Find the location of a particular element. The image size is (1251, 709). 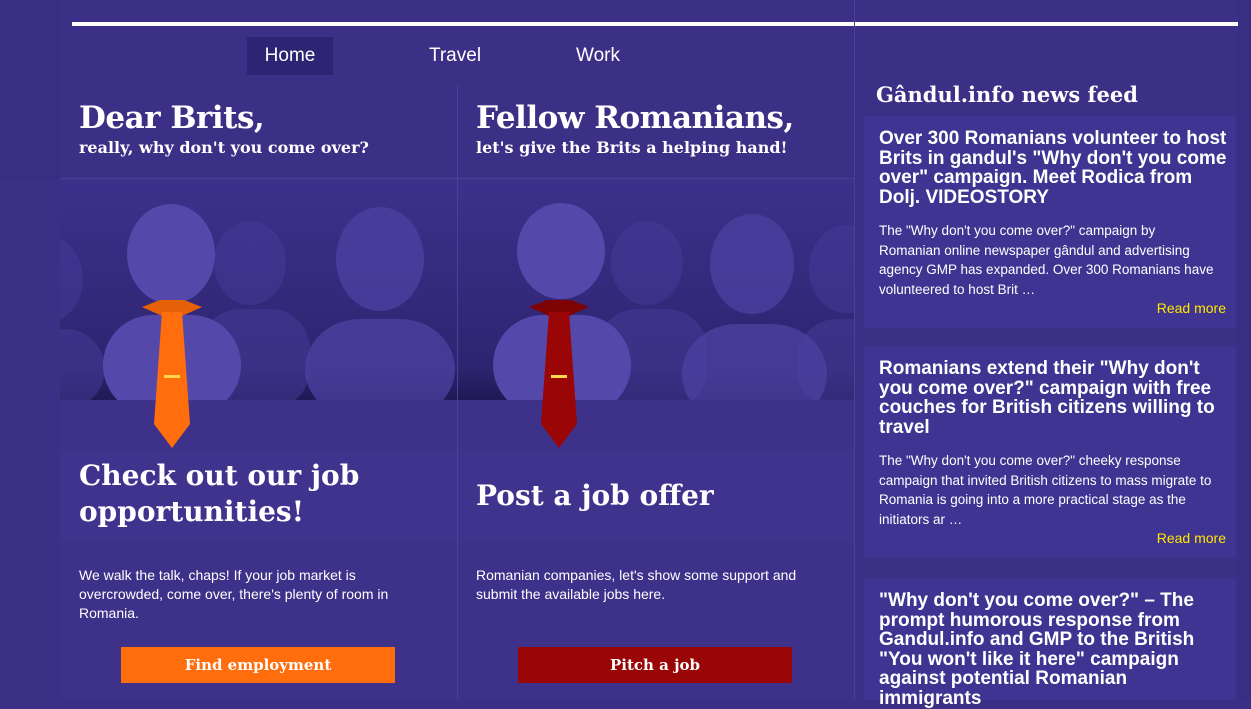

orange-tie-icon is located at coordinates (172, 374).